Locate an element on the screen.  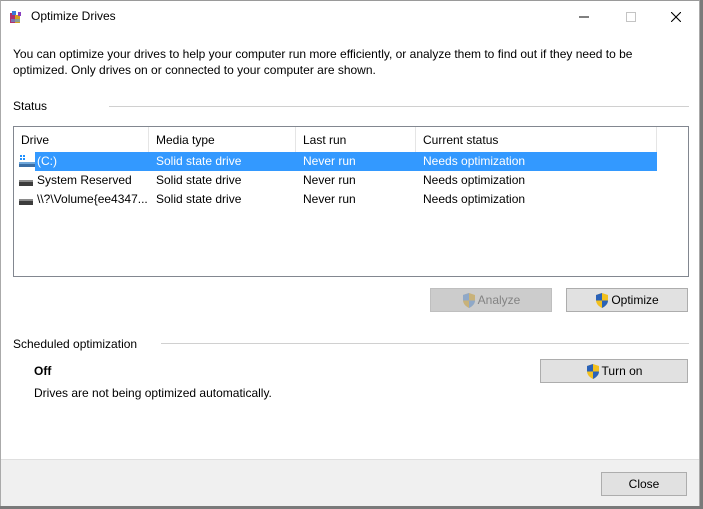
footer-bar: Close is located at coordinates (350, 482).